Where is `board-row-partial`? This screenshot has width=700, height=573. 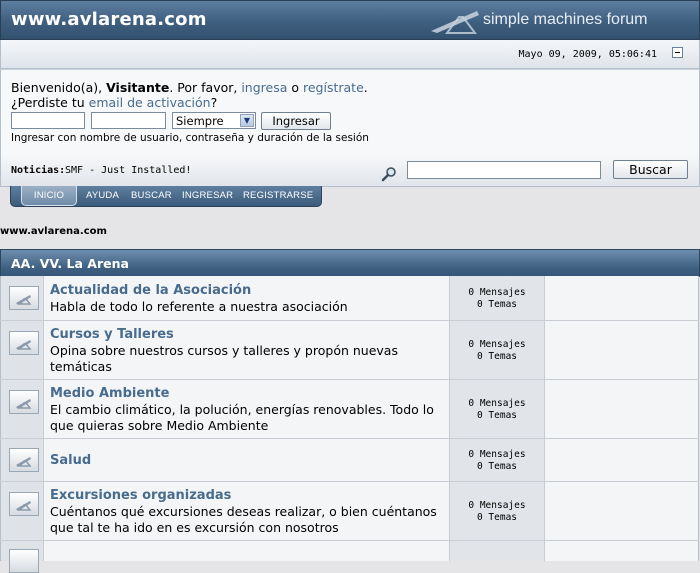 board-row-partial is located at coordinates (349, 557).